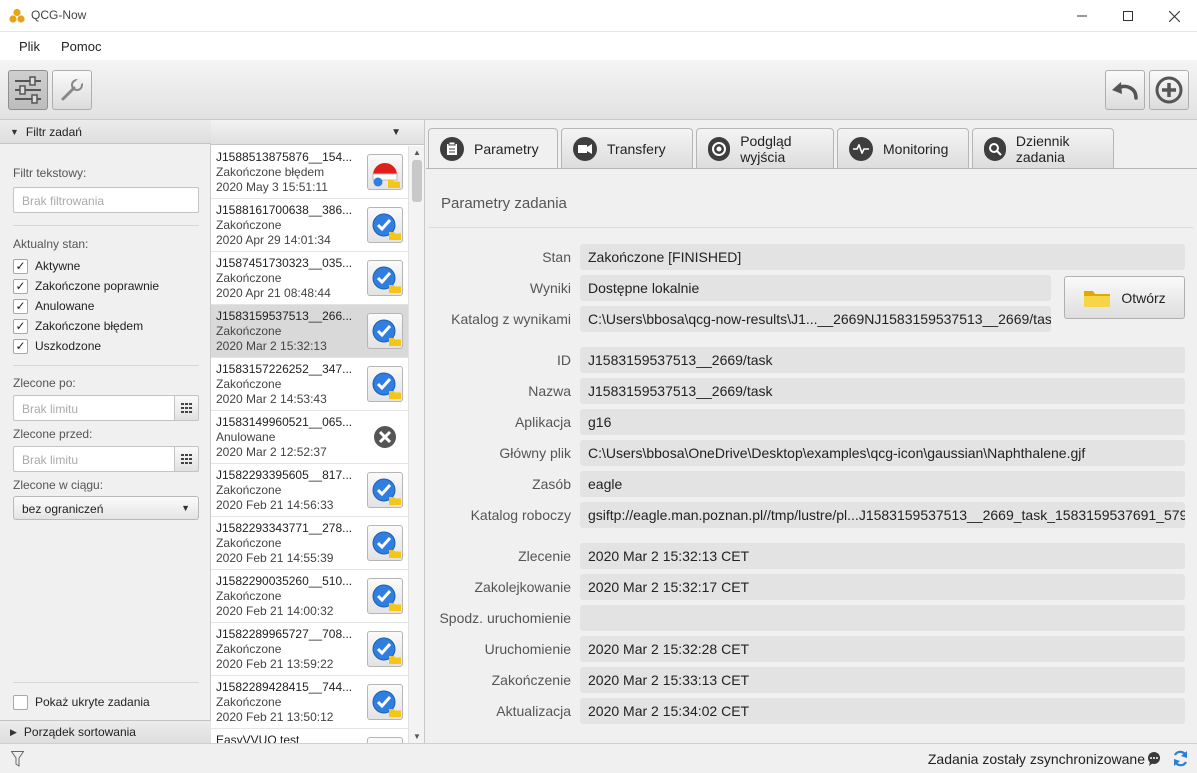  I want to click on menu-file: Plik, so click(29, 46).